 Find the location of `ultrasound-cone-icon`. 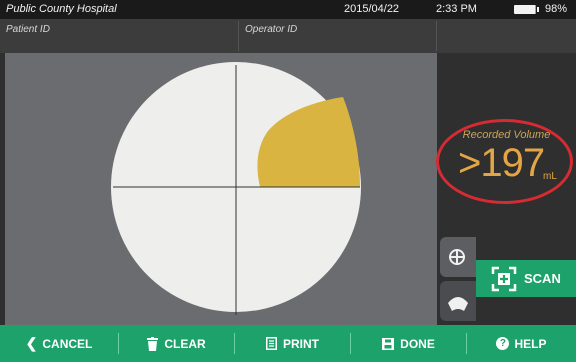

ultrasound-cone-icon is located at coordinates (458, 304).